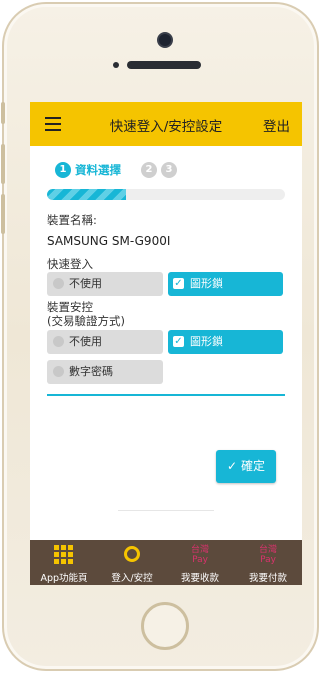  What do you see at coordinates (109, 241) in the screenshot?
I see `device-name-value: SAMSUNG SM-G900I` at bounding box center [109, 241].